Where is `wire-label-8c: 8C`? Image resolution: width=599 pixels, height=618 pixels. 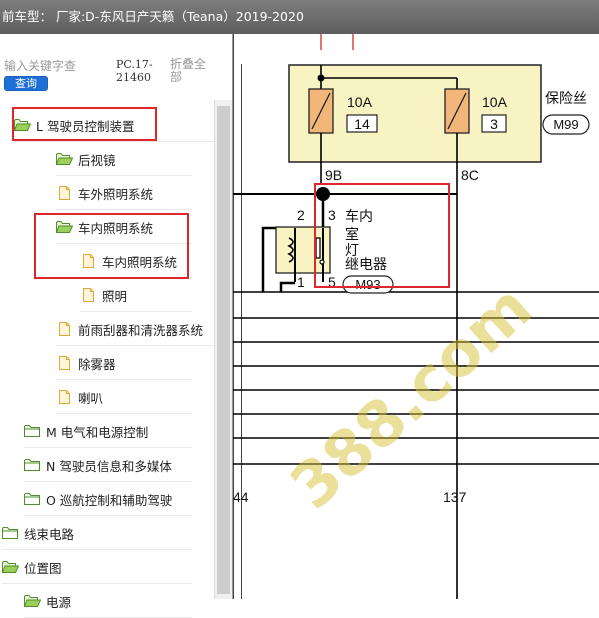 wire-label-8c: 8C is located at coordinates (470, 175).